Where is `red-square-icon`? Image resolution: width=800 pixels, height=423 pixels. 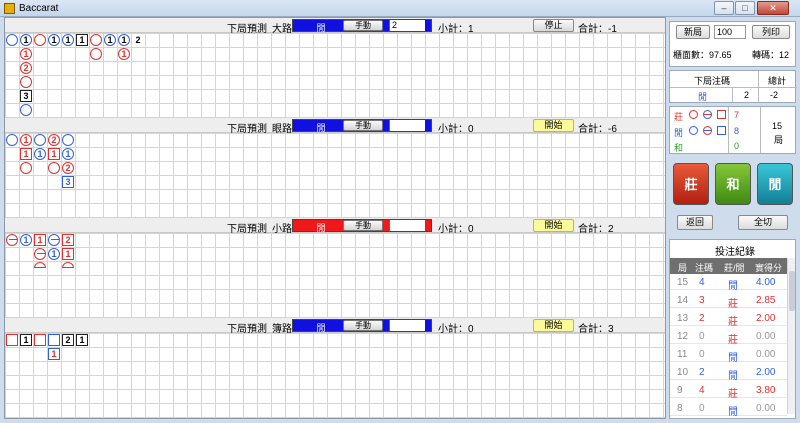
red-square-icon is located at coordinates (721, 114).